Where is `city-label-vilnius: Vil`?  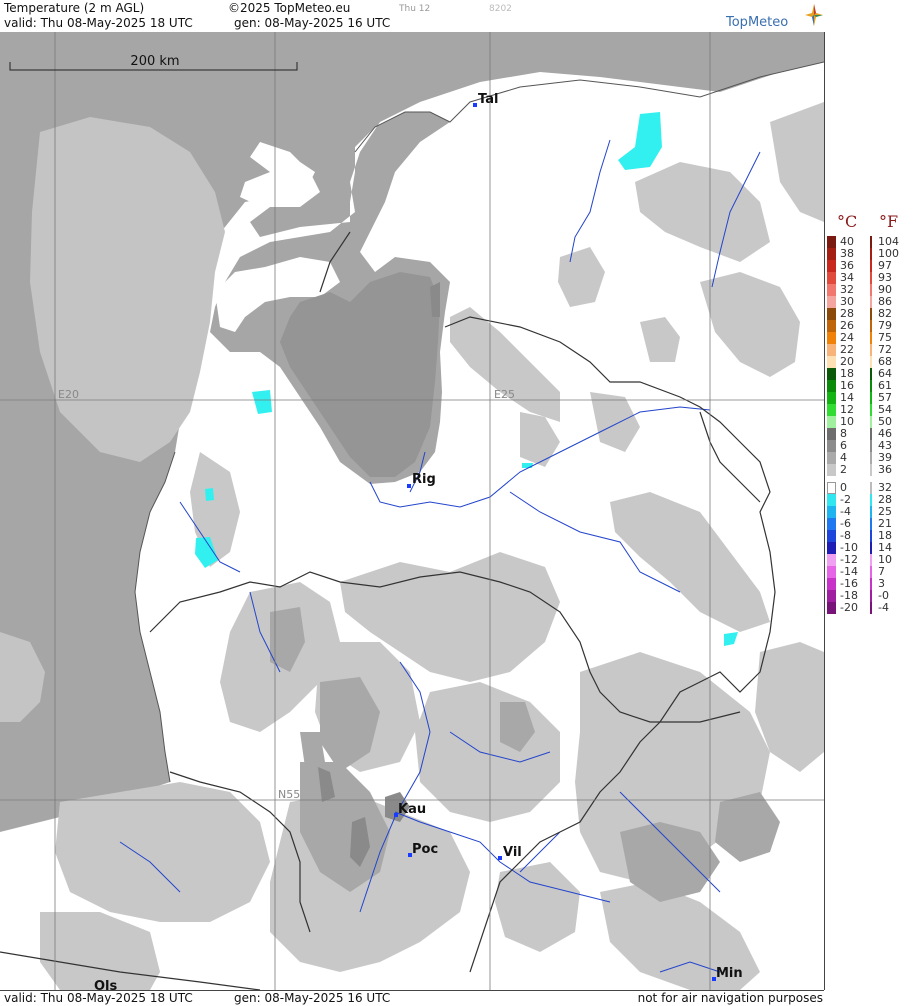 city-label-vilnius: Vil is located at coordinates (512, 852).